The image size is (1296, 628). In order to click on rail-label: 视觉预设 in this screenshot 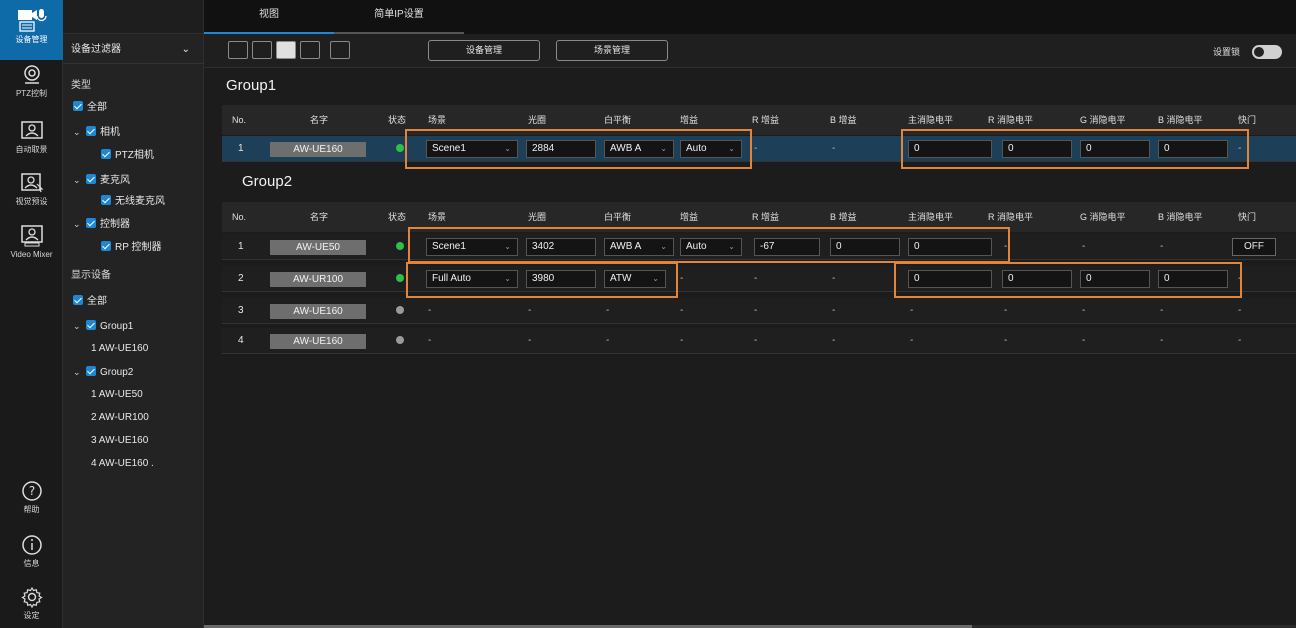, I will do `click(31, 201)`.